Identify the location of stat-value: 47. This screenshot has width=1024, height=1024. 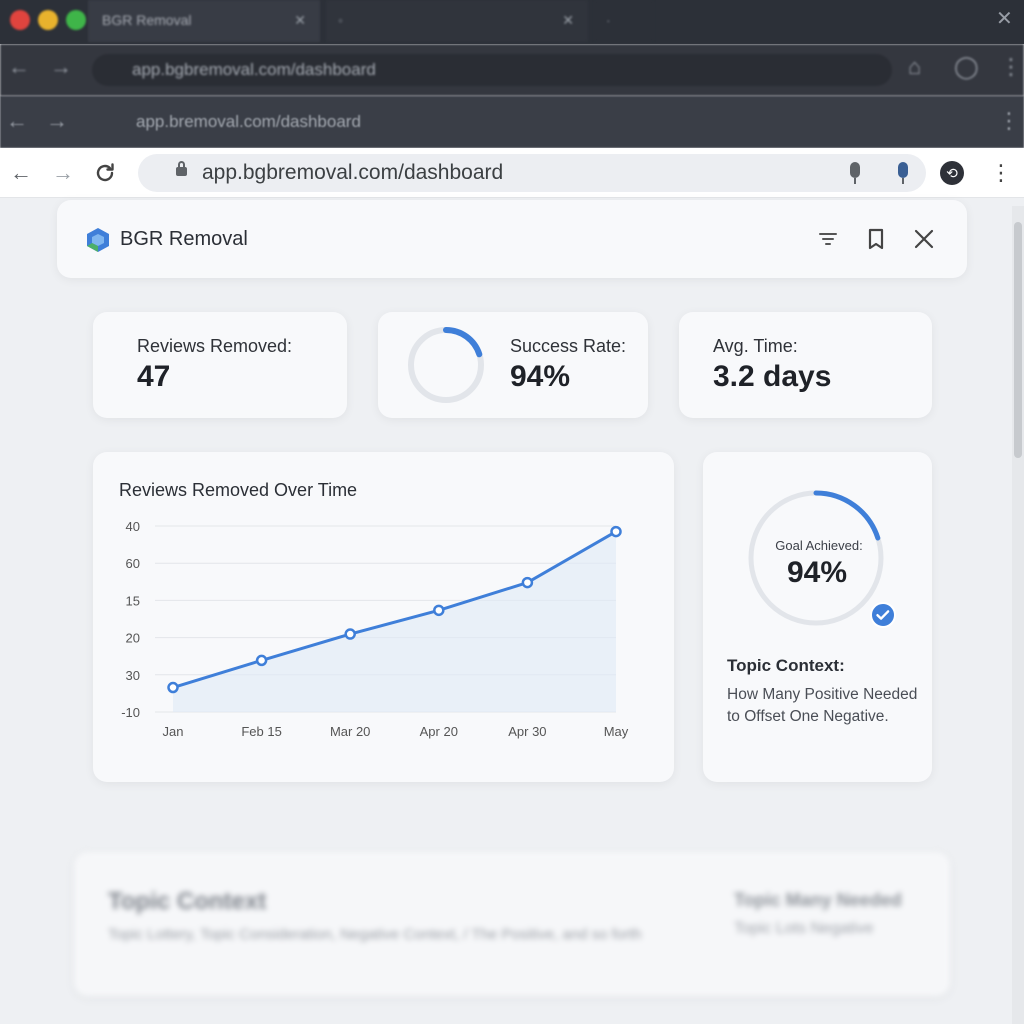
(154, 376).